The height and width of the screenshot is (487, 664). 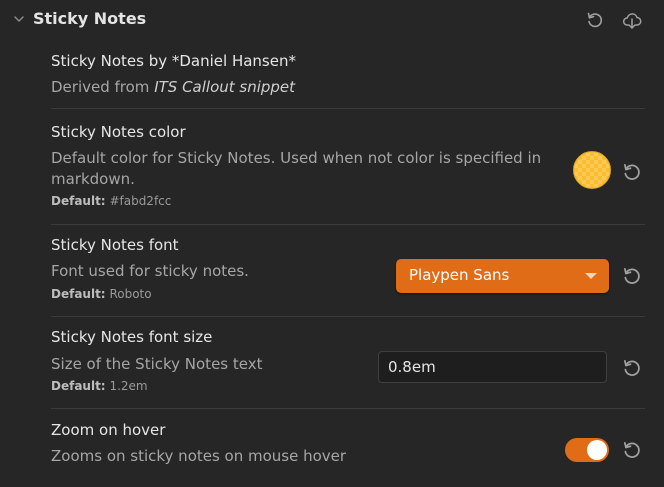 I want to click on info-desc-link: ITS Callout snippet, so click(x=225, y=87).